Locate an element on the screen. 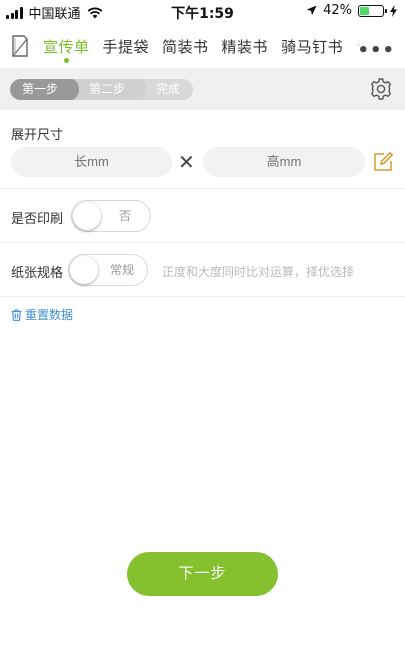 Image resolution: width=405 pixels, height=660 pixels. tab-list: 宣传单 手提袋 简装书 精装书 骑马钉书 · is located at coordinates (203, 49).